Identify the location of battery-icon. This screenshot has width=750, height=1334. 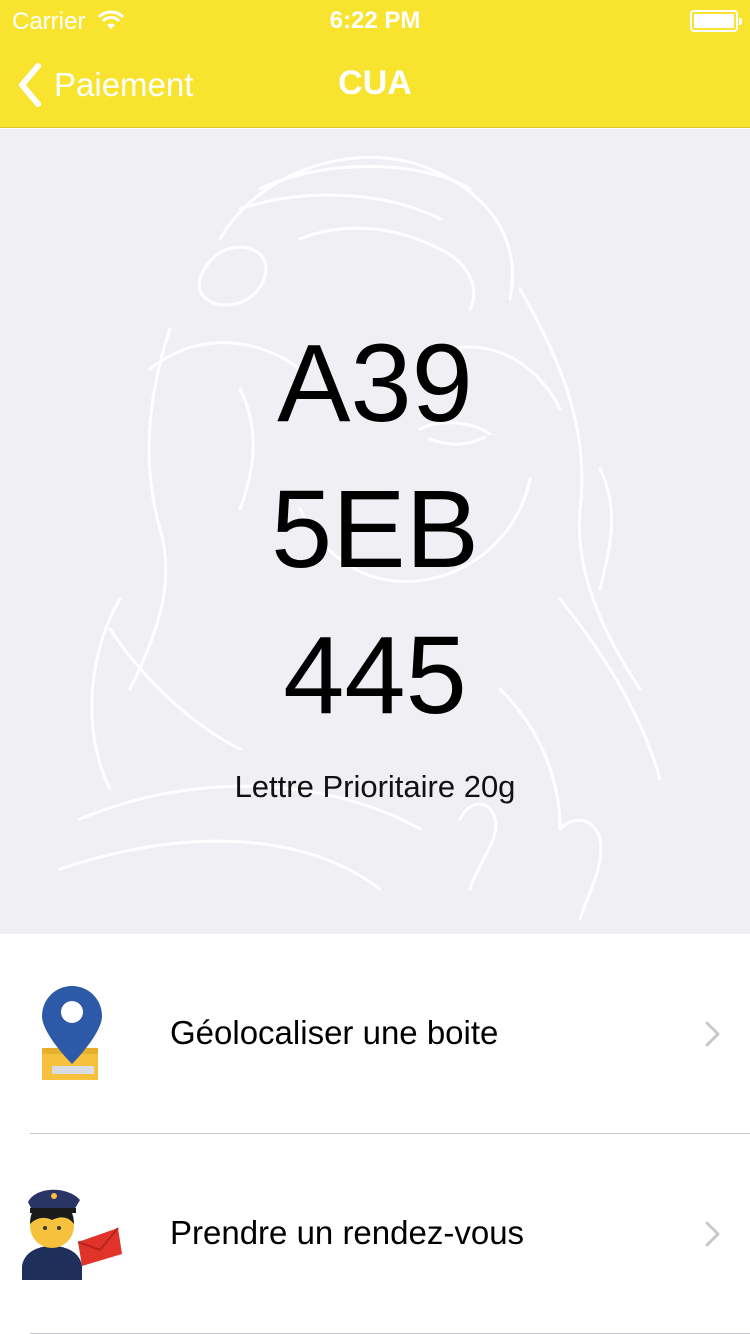
(716, 21).